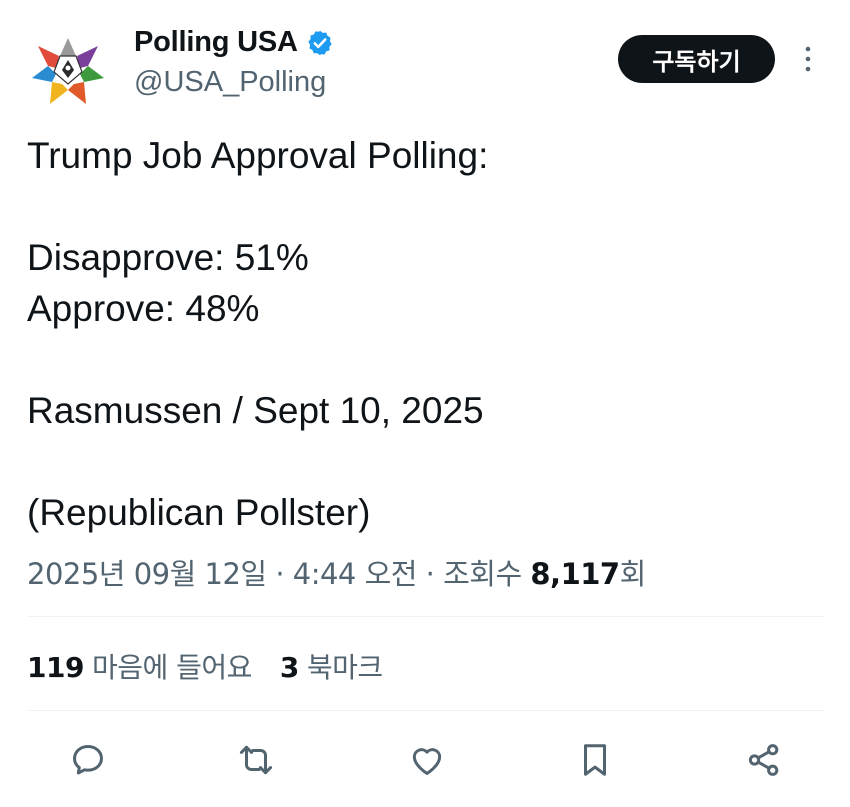  I want to click on tweet-line: Rasmussen / Sept 10, 2025, so click(255, 410).